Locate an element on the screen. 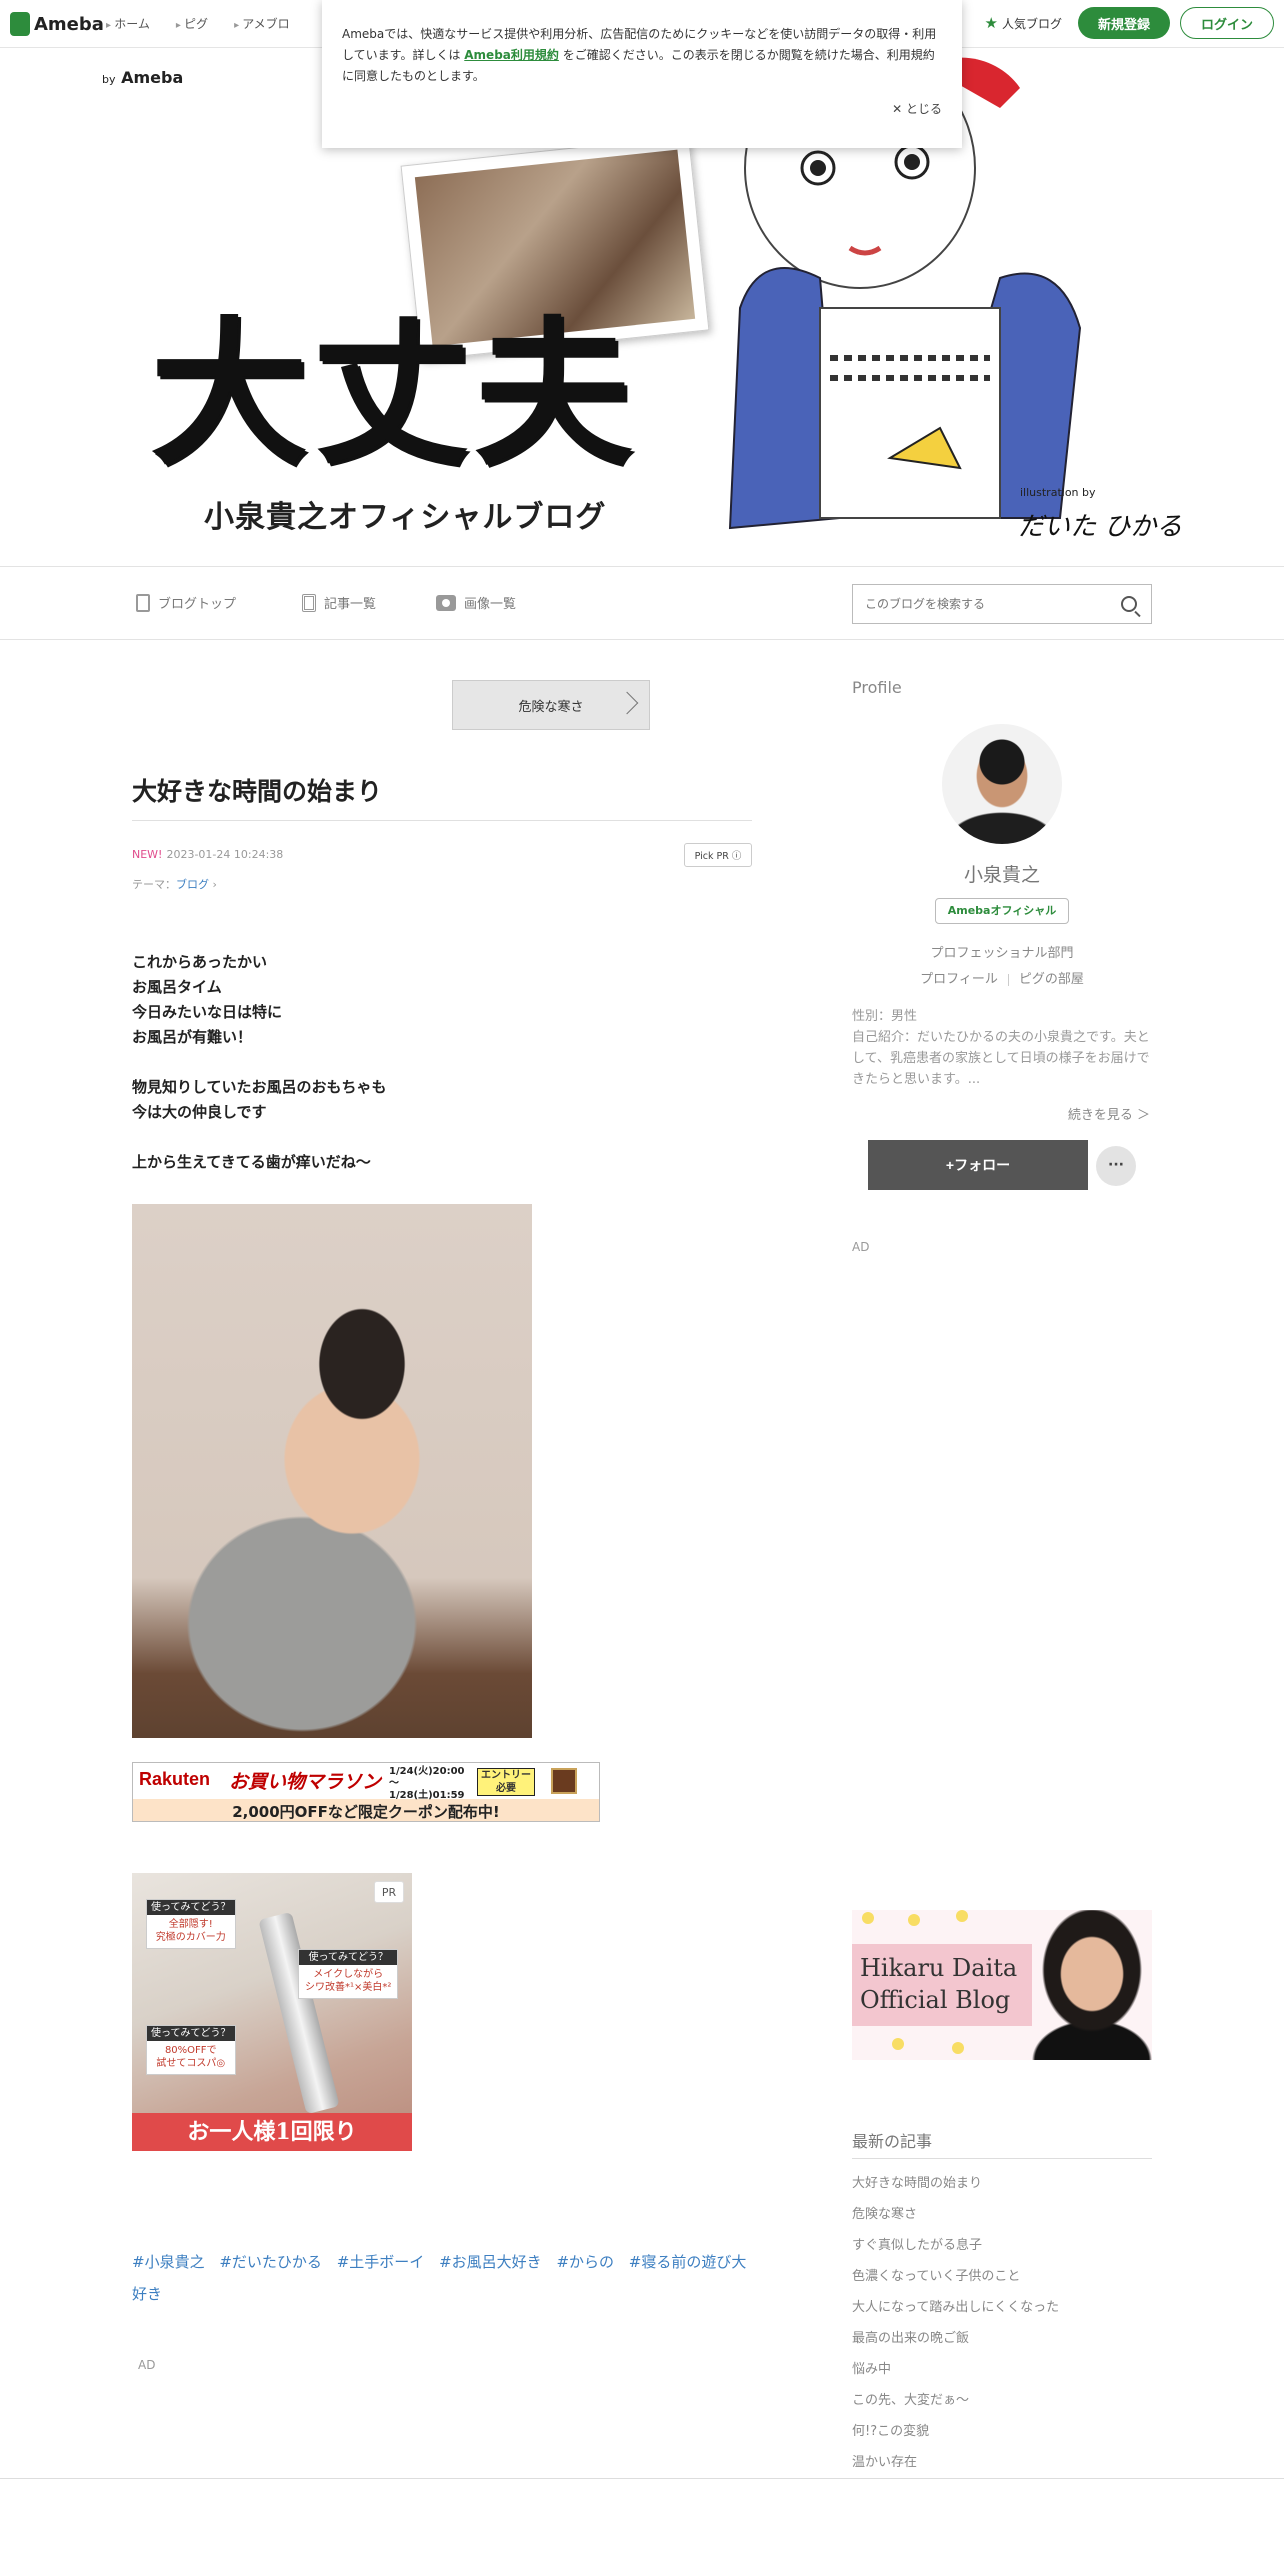 The width and height of the screenshot is (1284, 2568). latest-entry-link: 温かい存在 is located at coordinates (1002, 2462).